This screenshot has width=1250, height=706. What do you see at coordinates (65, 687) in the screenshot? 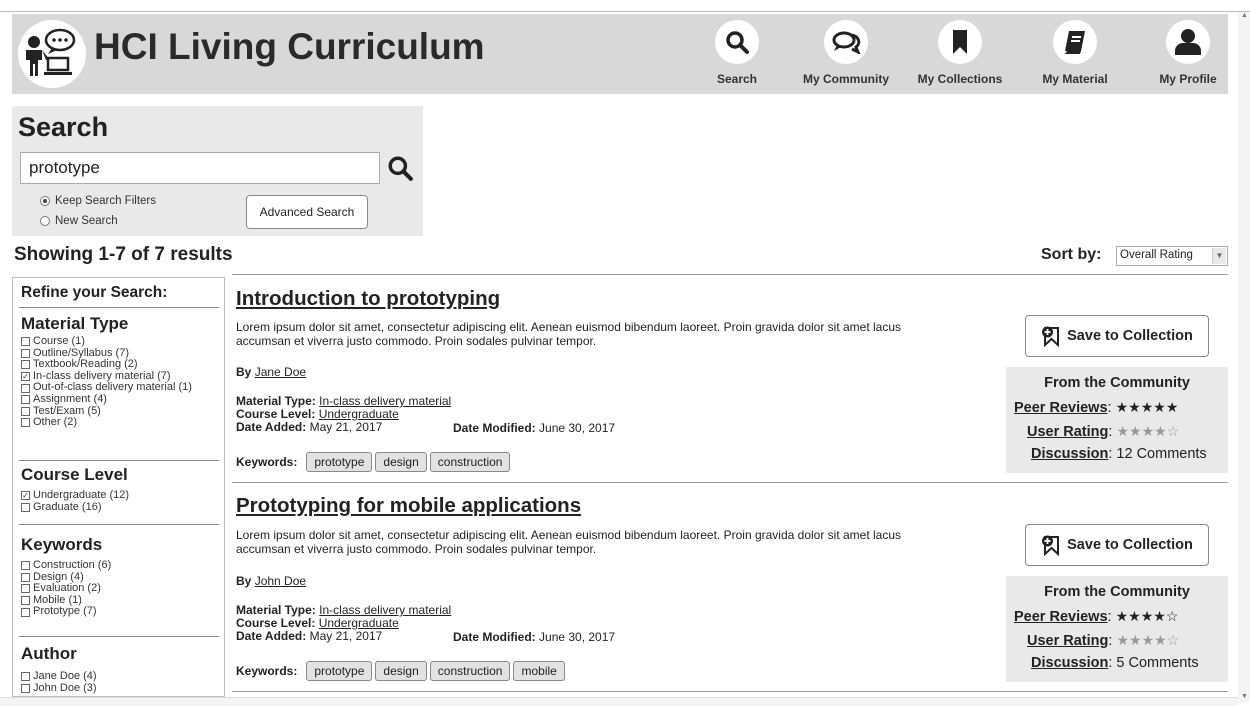
I see `checkbox-label: John Doe (3)` at bounding box center [65, 687].